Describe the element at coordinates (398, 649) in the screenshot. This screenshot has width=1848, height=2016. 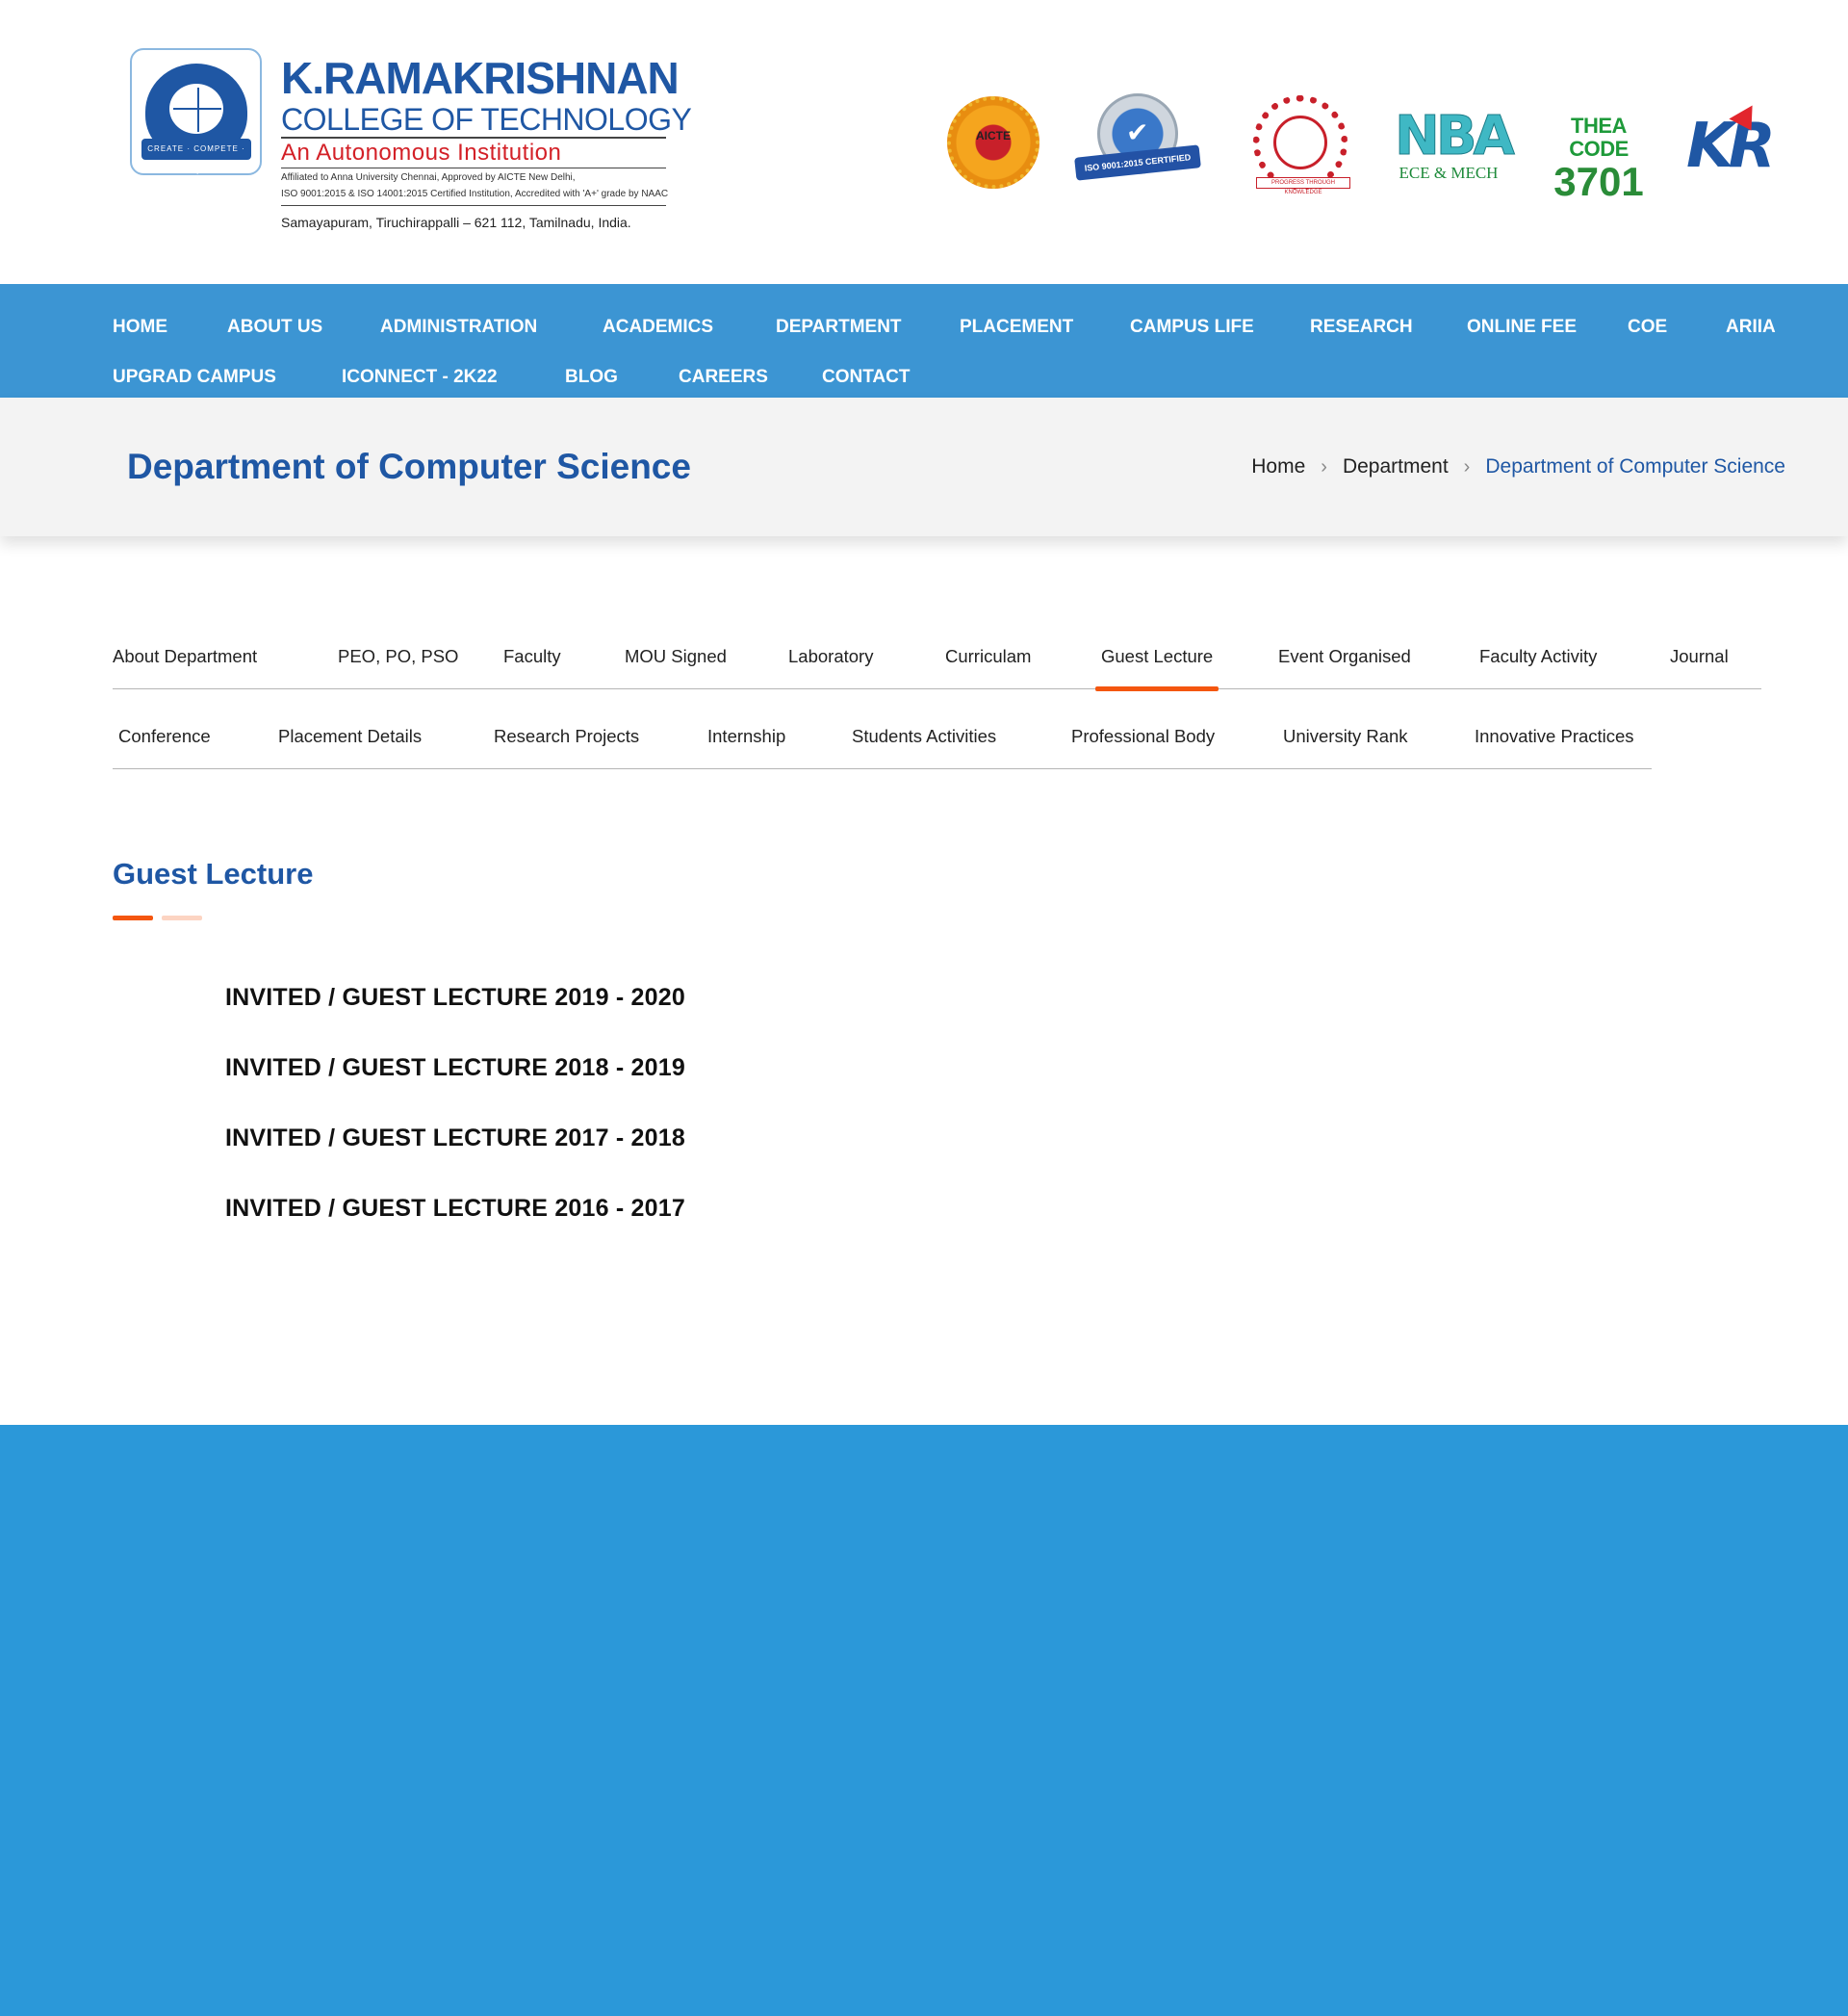
I see `tab-peo-po-pso: PEO, PO, PSO` at that location.